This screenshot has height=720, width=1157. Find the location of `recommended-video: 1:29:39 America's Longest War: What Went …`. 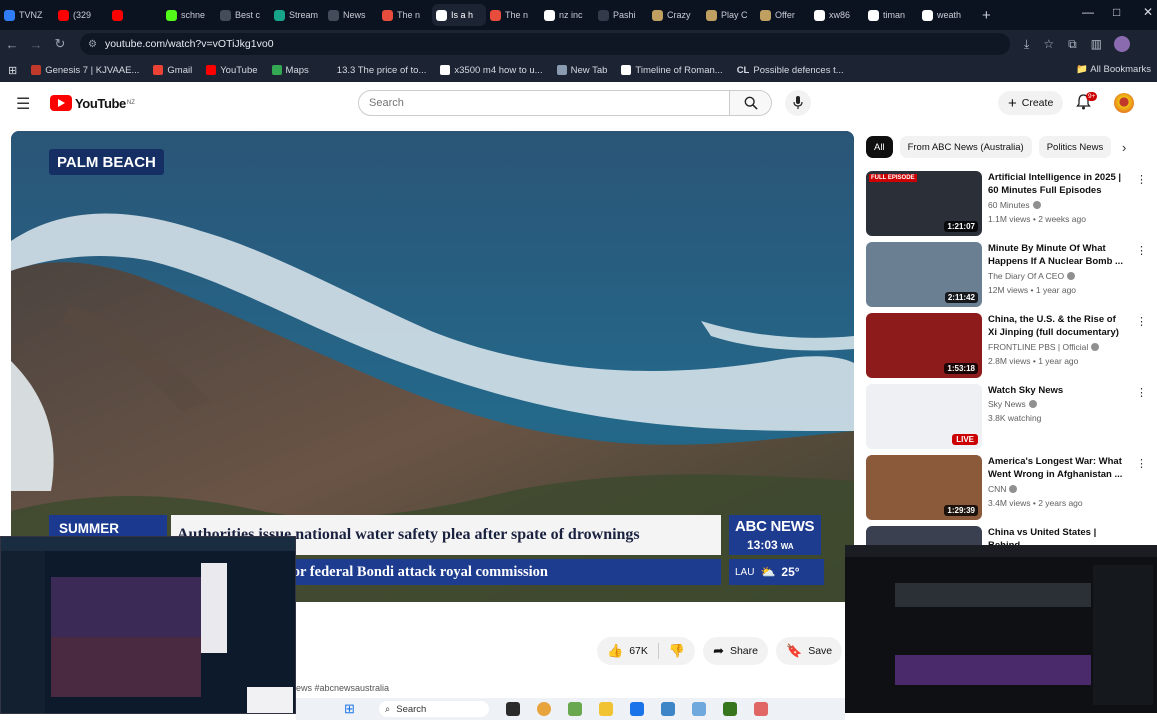

recommended-video: 1:29:39 America's Longest War: What Went … is located at coordinates (1006, 488).